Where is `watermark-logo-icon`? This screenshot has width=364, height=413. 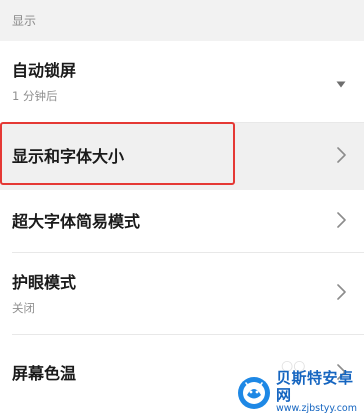 watermark-logo-icon is located at coordinates (254, 392).